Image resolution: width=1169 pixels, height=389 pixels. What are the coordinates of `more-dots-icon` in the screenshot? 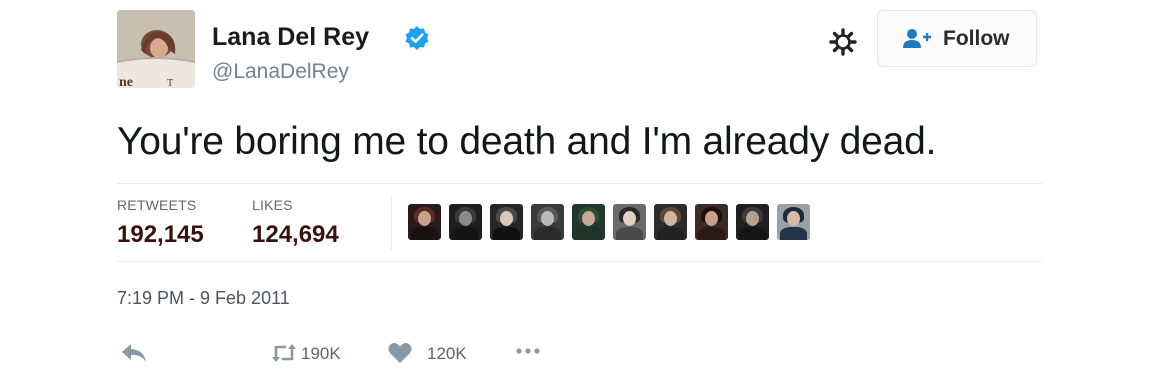 It's located at (528, 351).